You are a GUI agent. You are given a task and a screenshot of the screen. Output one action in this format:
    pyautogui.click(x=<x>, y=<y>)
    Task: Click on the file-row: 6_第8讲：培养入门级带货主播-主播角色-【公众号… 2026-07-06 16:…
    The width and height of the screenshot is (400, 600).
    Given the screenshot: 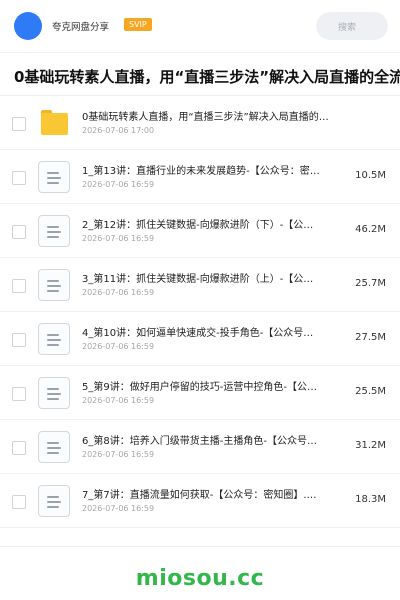 What is the action you would take?
    pyautogui.click(x=200, y=447)
    